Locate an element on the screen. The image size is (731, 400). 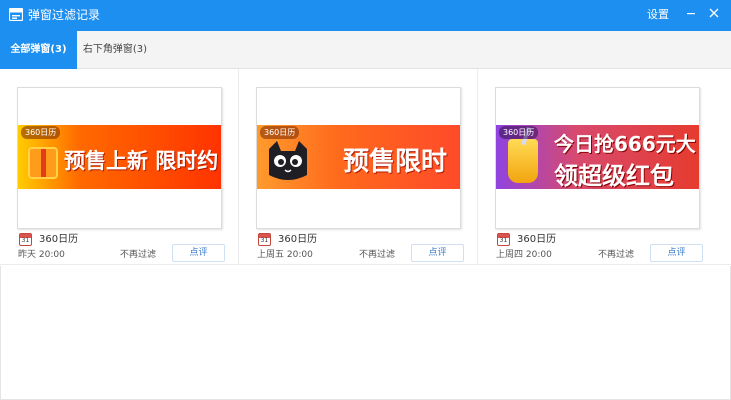
window-icon is located at coordinates (16, 14).